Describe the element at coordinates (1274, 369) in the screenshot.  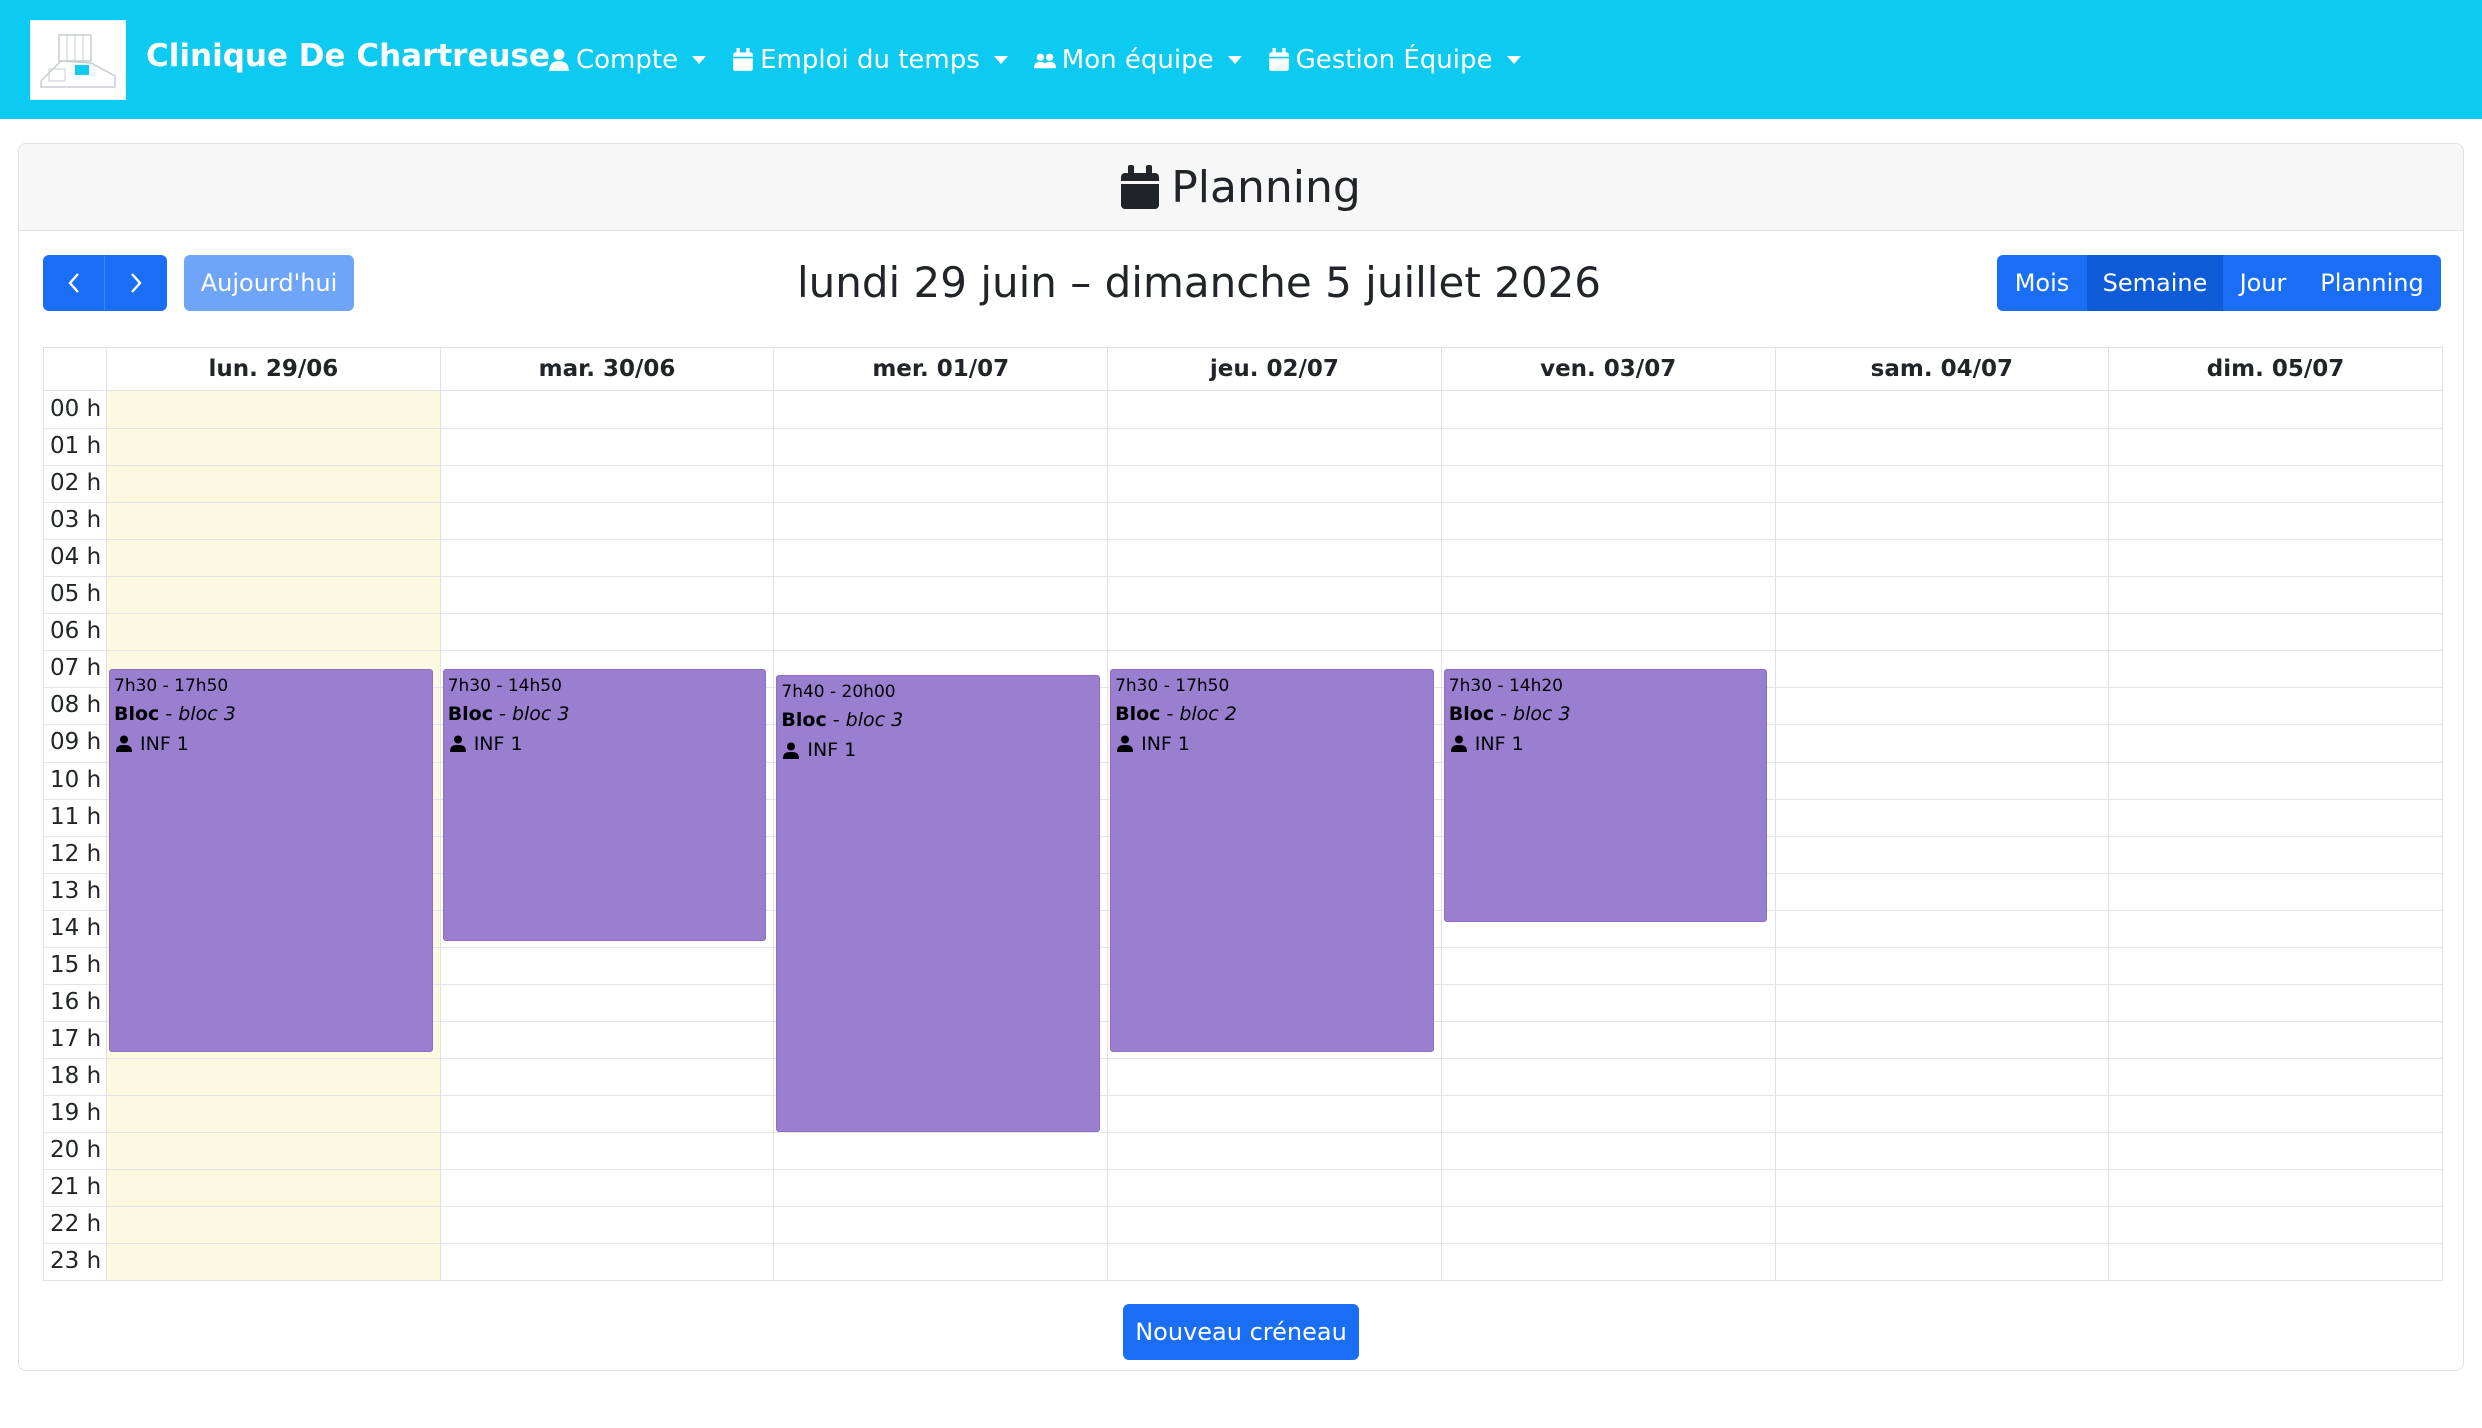
I see `day-header: jeu. 02/07` at that location.